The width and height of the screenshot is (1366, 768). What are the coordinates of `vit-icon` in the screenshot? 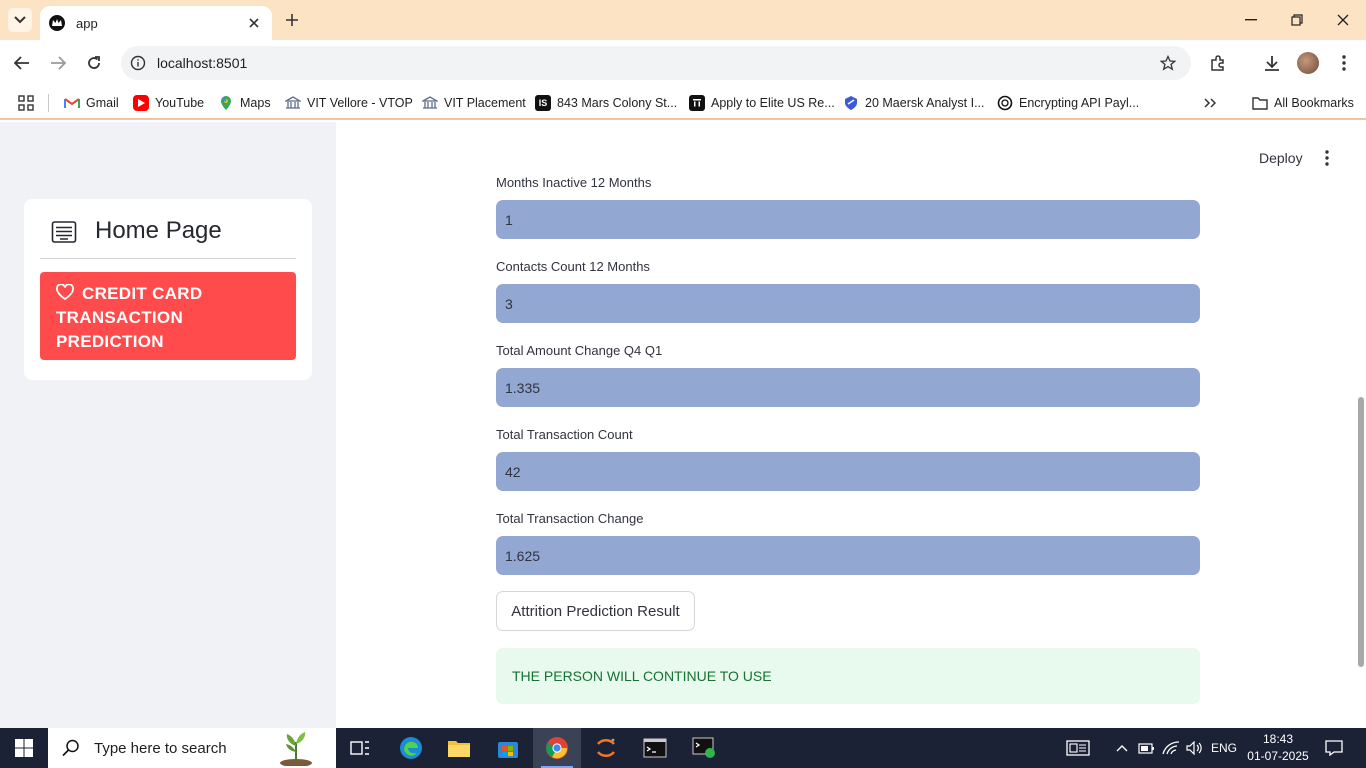 It's located at (430, 103).